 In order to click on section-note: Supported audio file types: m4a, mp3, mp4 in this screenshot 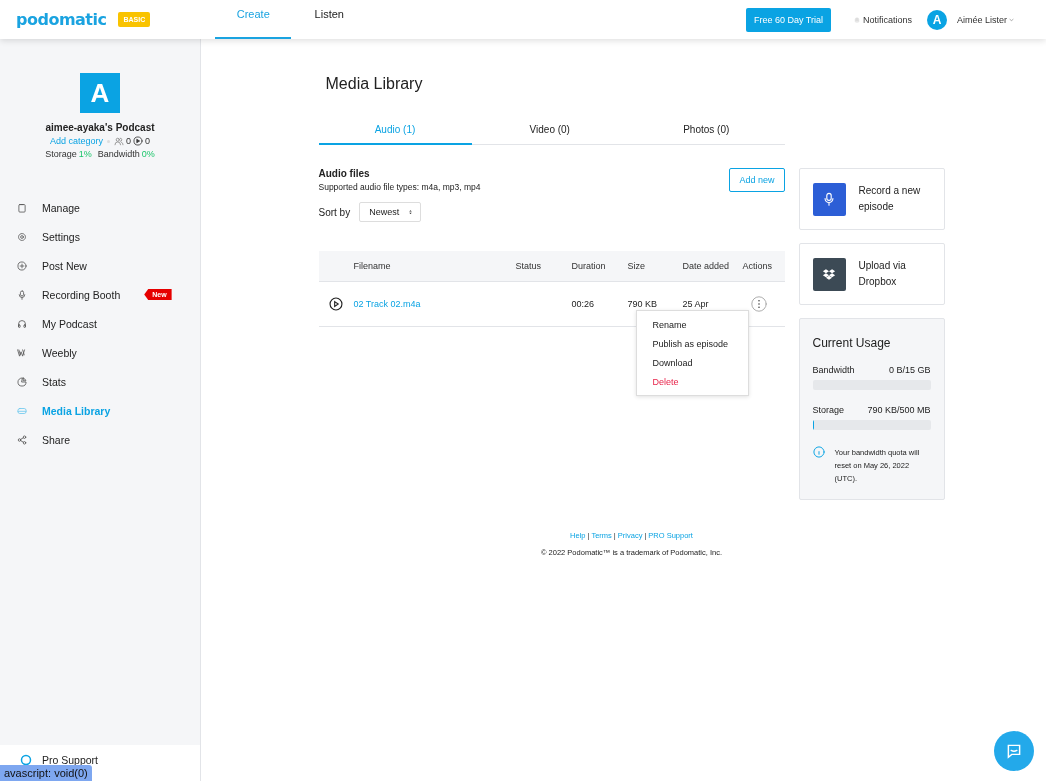, I will do `click(399, 187)`.